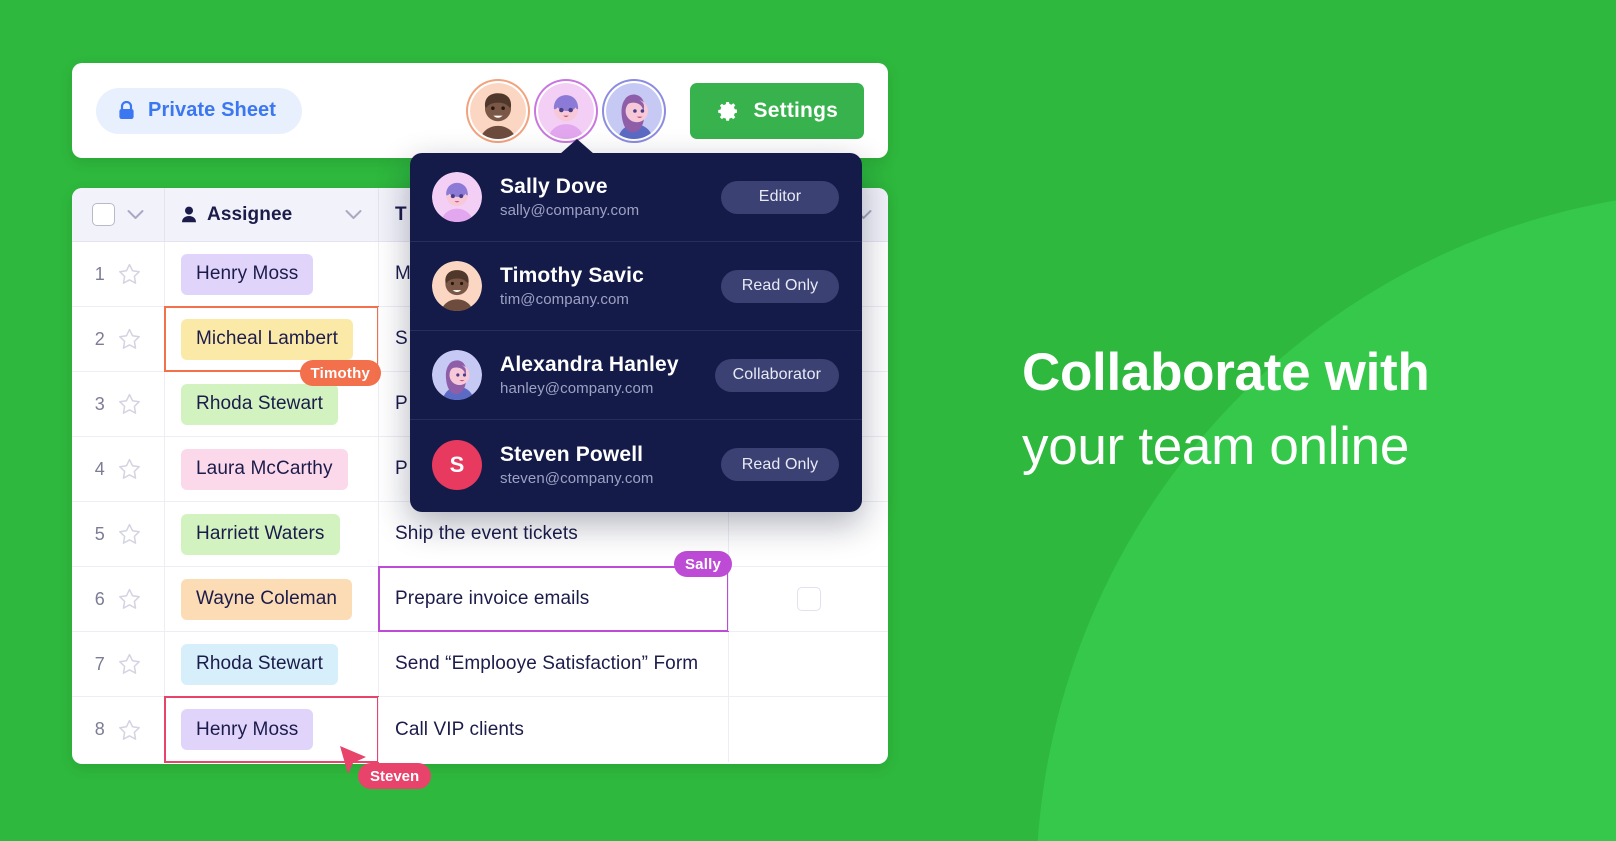  I want to click on header-assignee-column: Assignee, so click(271, 214).